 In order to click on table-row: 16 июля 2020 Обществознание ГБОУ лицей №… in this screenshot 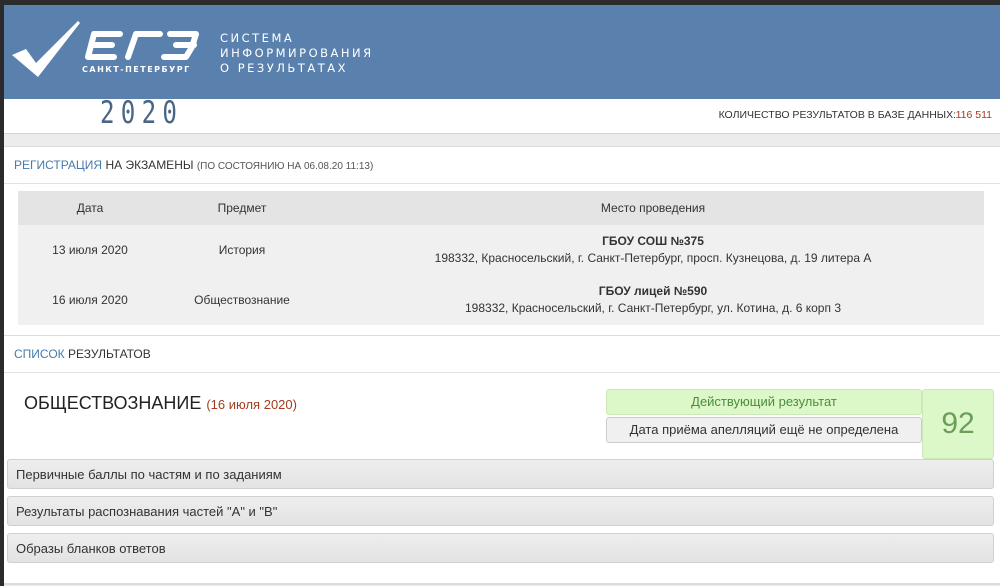, I will do `click(501, 300)`.